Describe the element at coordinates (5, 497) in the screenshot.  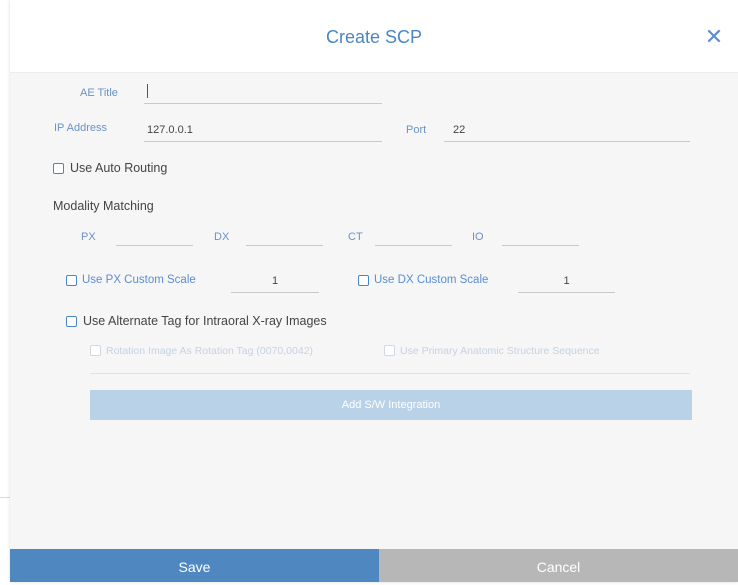
I see `background-divider` at that location.